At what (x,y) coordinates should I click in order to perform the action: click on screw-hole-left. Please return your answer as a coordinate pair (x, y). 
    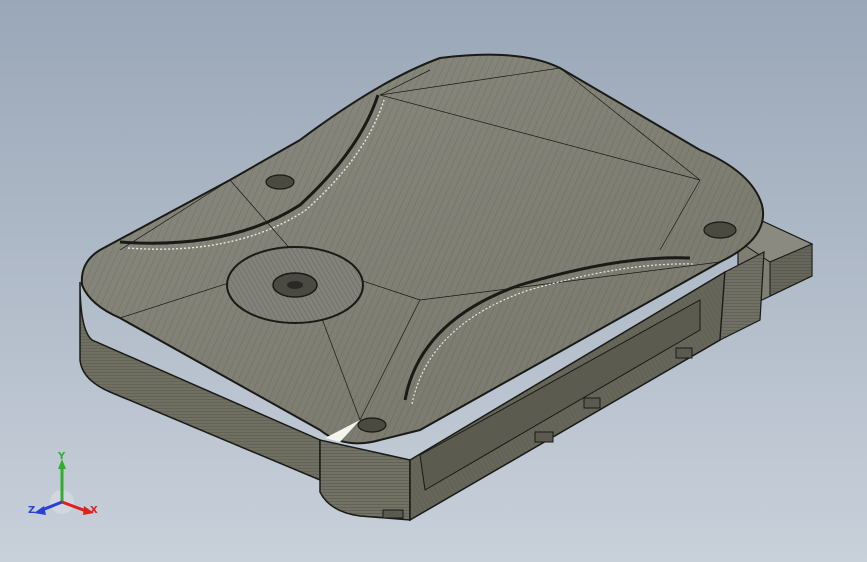
    Looking at the image, I should click on (280, 182).